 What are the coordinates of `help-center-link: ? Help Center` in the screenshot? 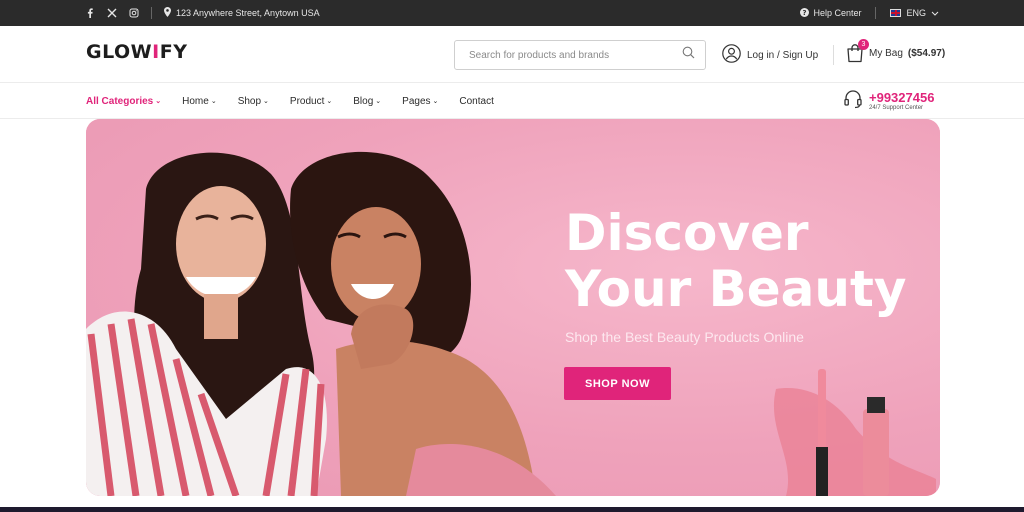 It's located at (831, 13).